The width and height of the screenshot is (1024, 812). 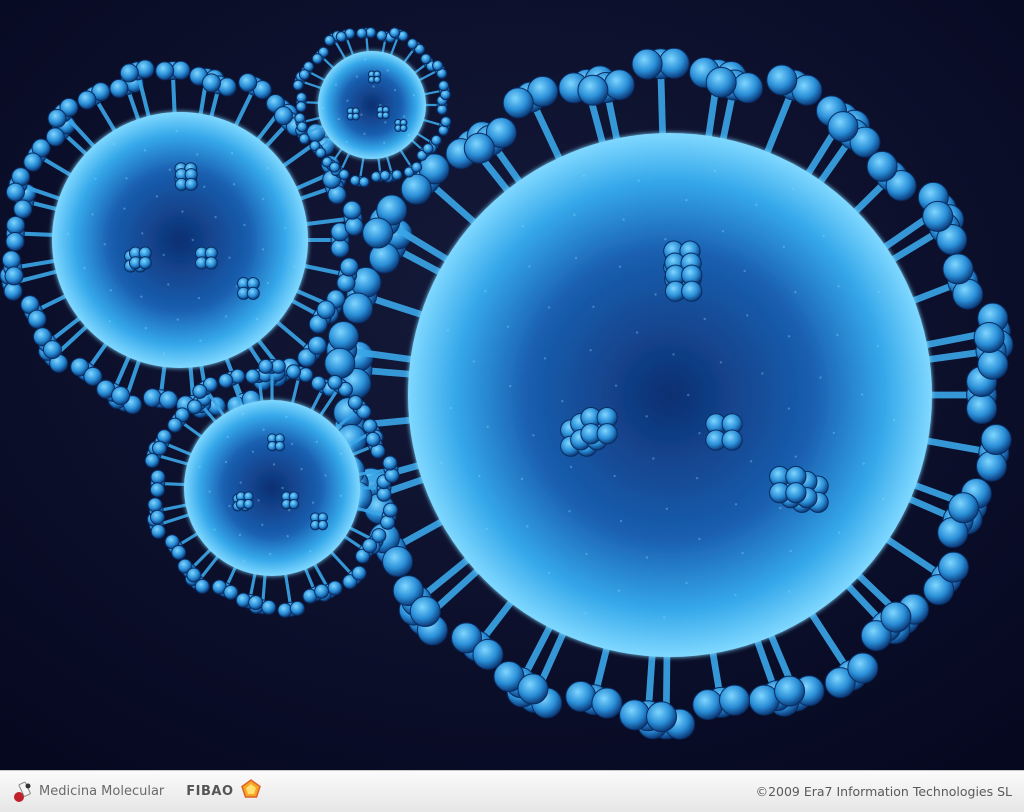 I want to click on medicina-molecular-logo-icon, so click(x=22, y=791).